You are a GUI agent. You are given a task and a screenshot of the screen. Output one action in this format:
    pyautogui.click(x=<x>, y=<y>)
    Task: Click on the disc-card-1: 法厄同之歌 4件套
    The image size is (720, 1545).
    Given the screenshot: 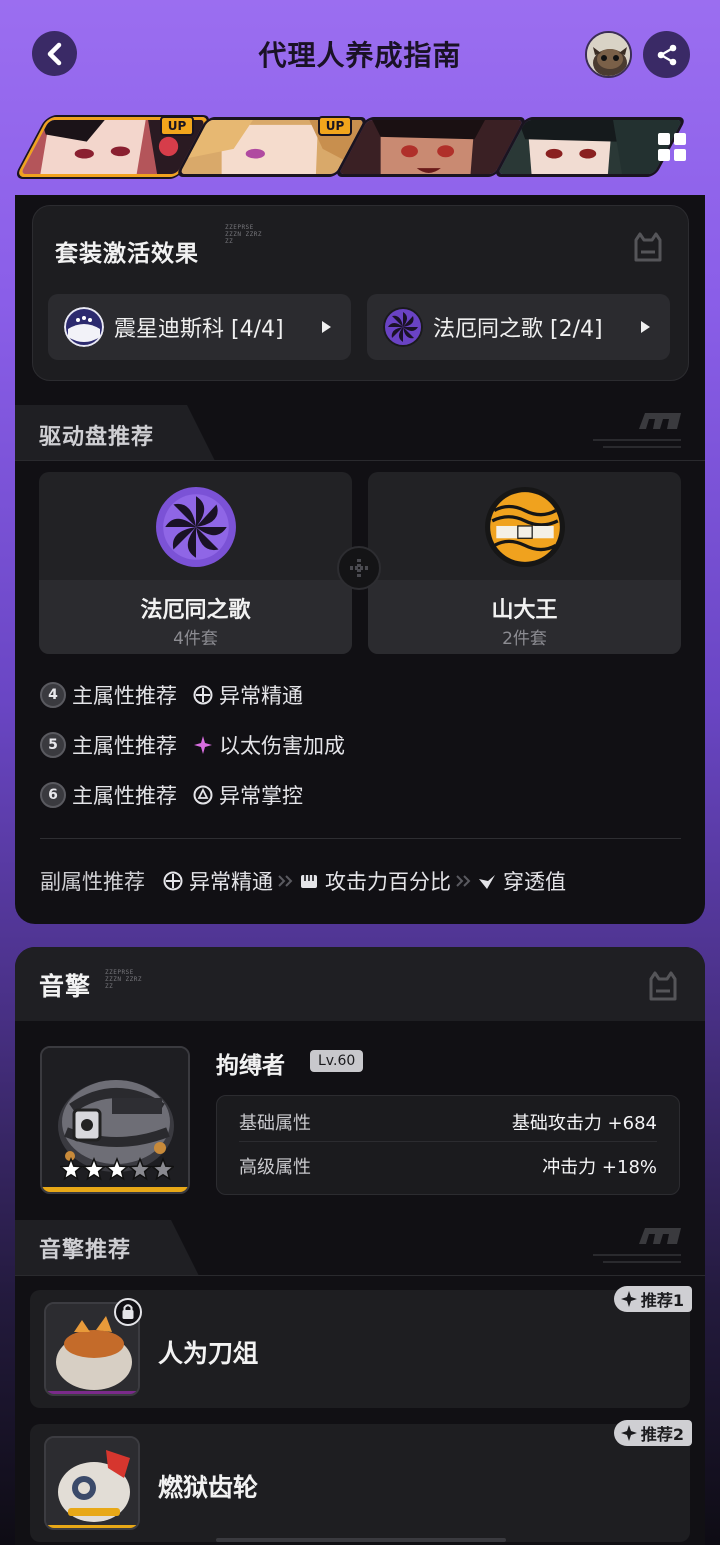 What is the action you would take?
    pyautogui.click(x=195, y=563)
    